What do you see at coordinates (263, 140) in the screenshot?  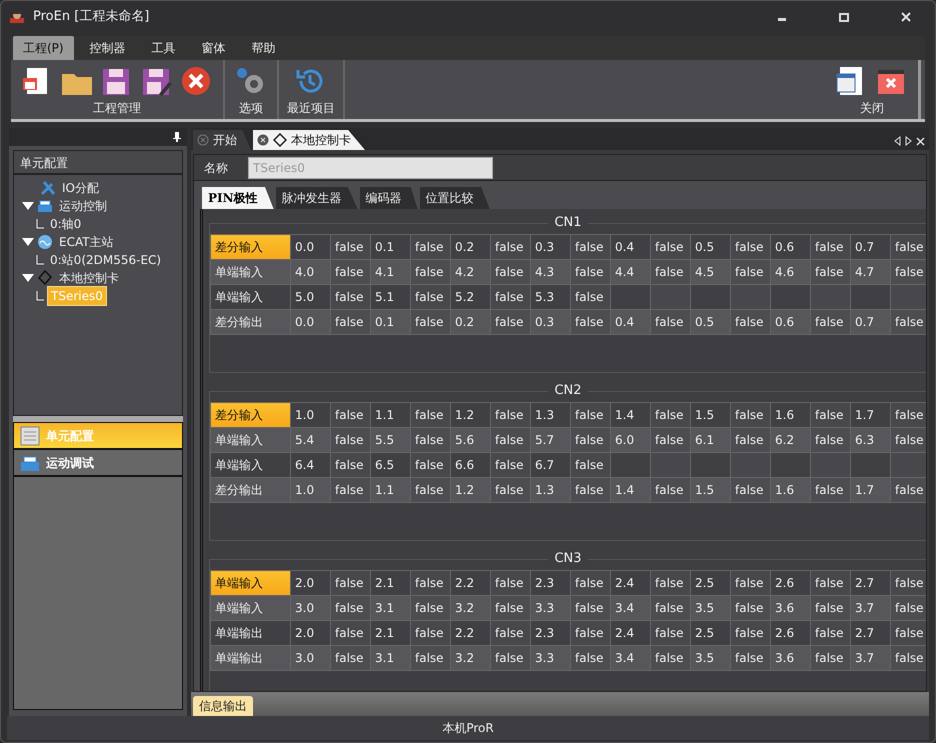 I see `close-icon` at bounding box center [263, 140].